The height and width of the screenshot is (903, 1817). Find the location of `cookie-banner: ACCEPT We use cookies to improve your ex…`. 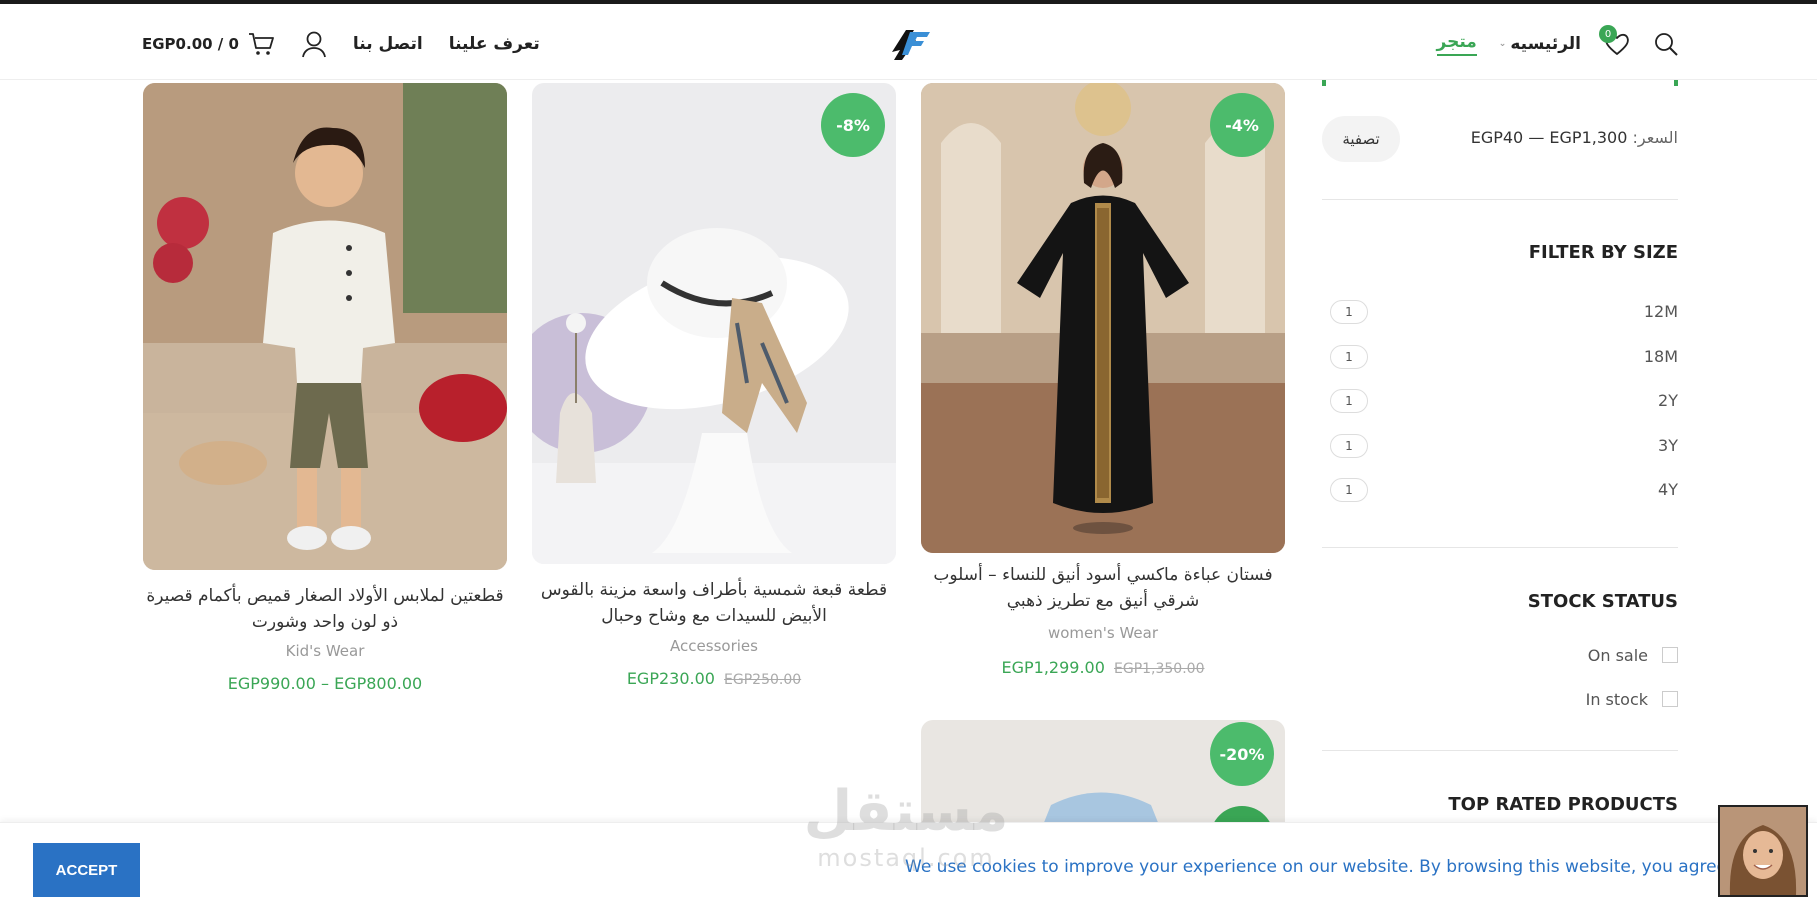

cookie-banner: ACCEPT We use cookies to improve your ex… is located at coordinates (908, 862).